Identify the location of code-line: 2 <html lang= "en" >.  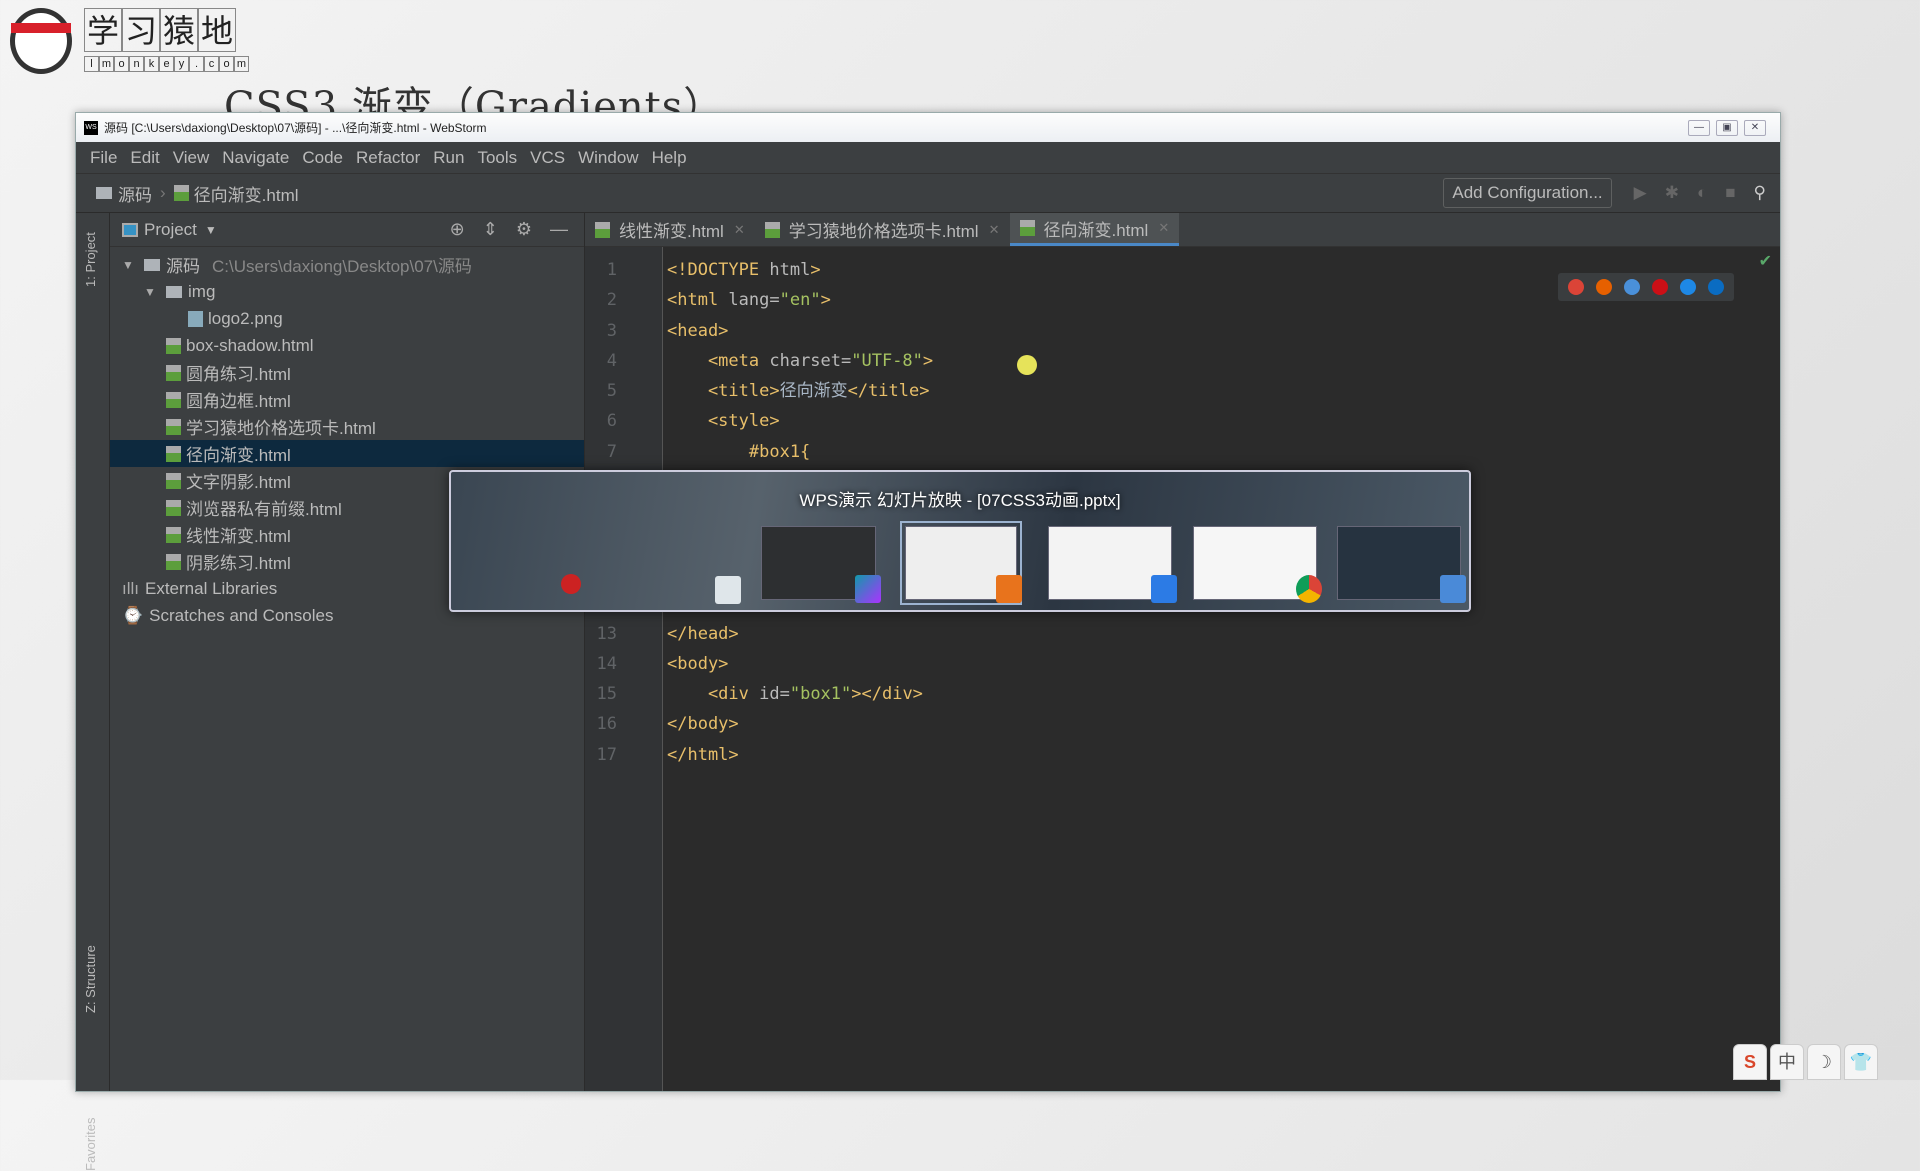
(1182, 300).